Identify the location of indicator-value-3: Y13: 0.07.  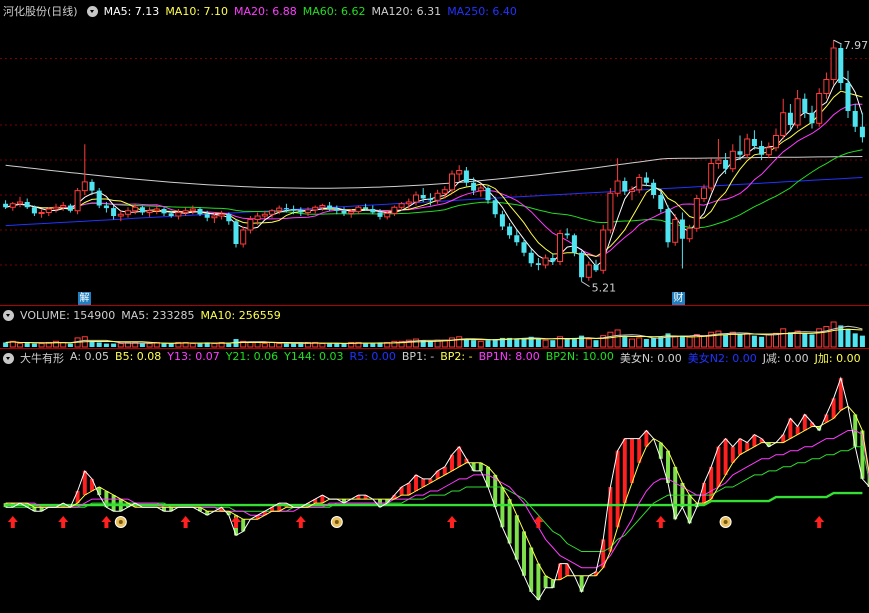
(193, 356).